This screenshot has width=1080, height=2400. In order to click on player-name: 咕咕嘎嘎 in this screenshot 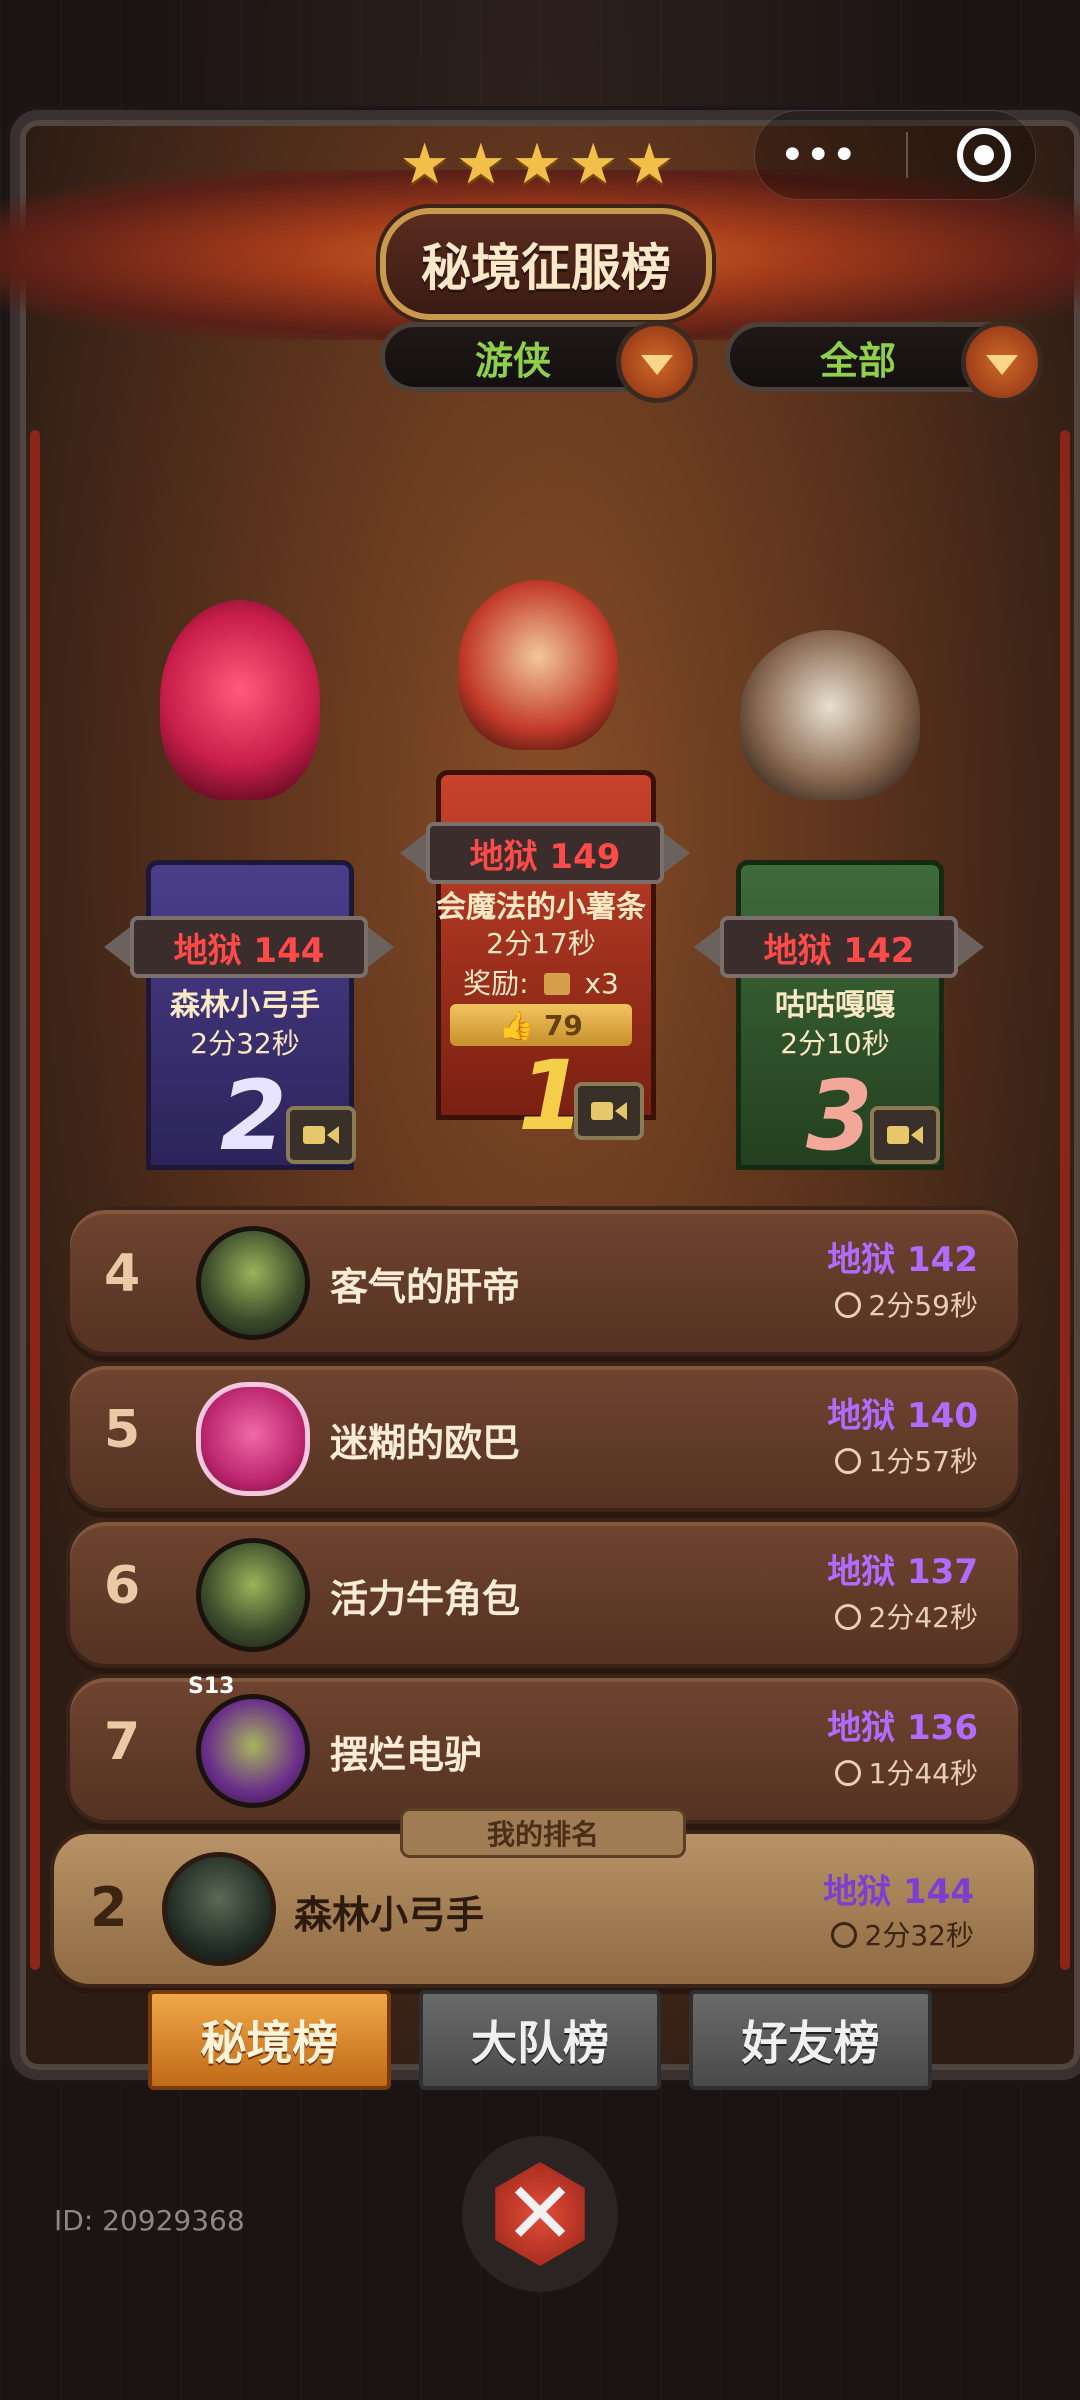, I will do `click(835, 1005)`.